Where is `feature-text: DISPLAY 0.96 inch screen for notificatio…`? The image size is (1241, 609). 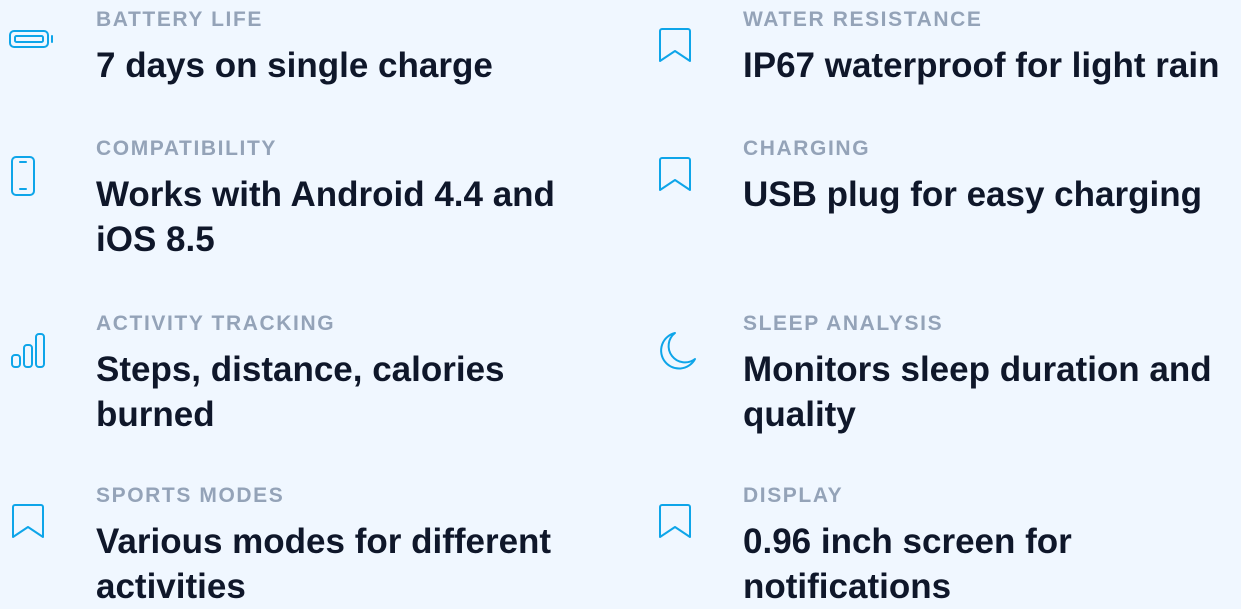 feature-text: DISPLAY 0.96 inch screen for notificatio… is located at coordinates (992, 546).